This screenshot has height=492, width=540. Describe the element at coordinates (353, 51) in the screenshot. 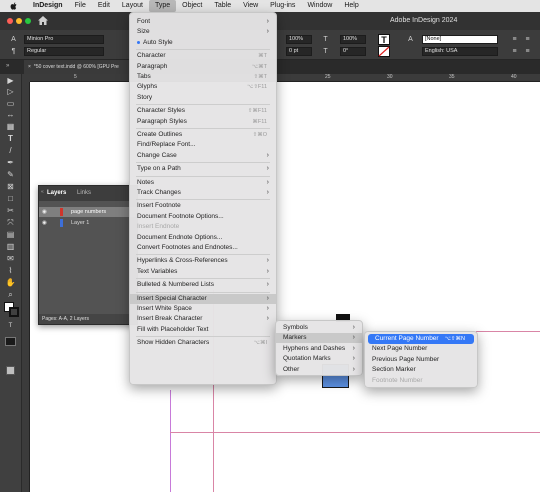

I see `skew-field: 0°` at that location.